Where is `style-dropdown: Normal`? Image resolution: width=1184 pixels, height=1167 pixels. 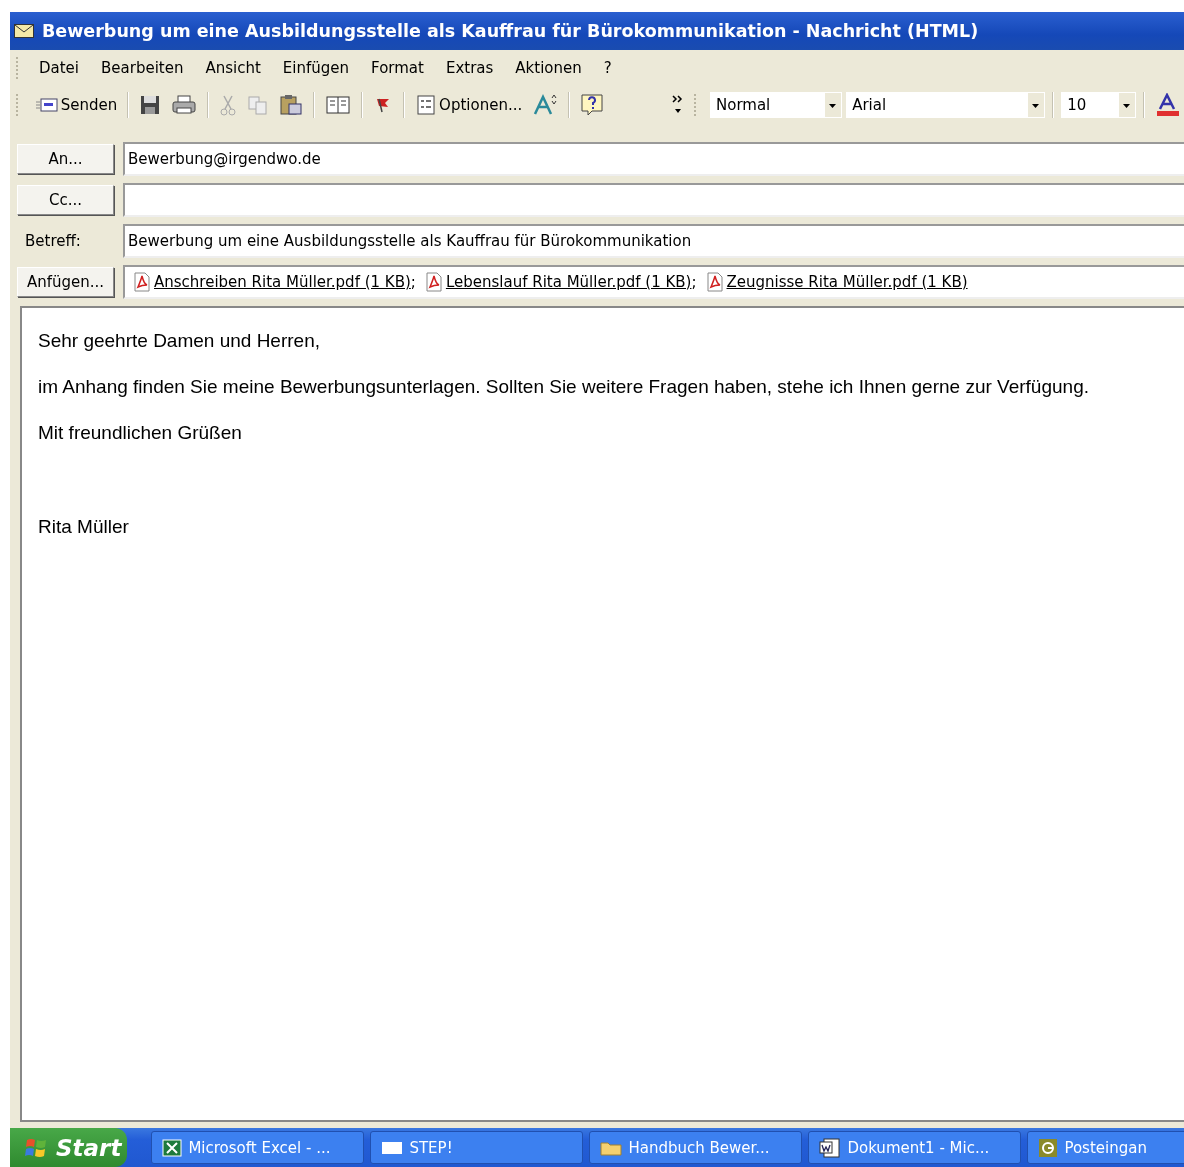
style-dropdown: Normal is located at coordinates (776, 105).